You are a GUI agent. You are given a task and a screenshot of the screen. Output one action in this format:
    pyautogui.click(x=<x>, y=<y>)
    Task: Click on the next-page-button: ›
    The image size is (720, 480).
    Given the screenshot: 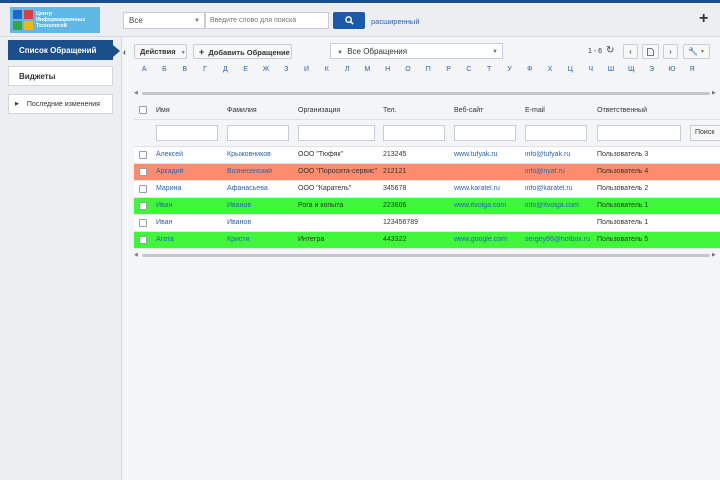 What is the action you would take?
    pyautogui.click(x=670, y=51)
    